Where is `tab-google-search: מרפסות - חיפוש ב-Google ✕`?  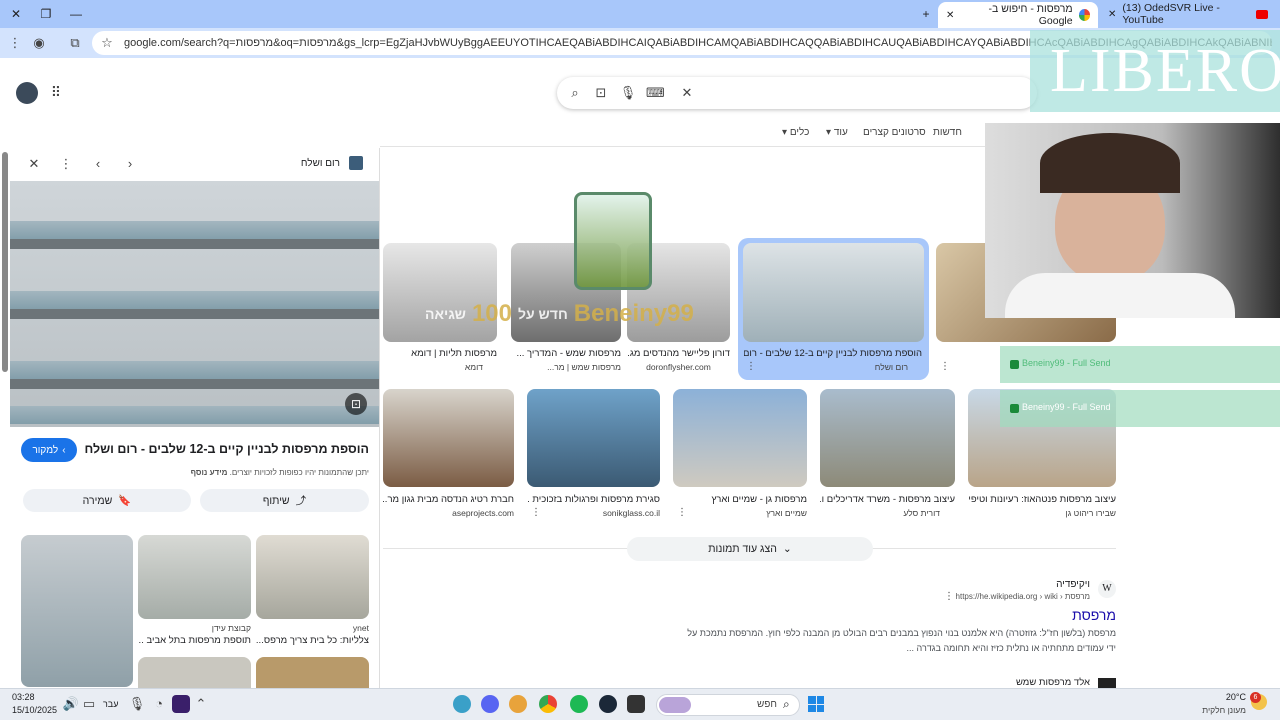 tab-google-search: מרפסות - חיפוש ב-Google ✕ is located at coordinates (1018, 15).